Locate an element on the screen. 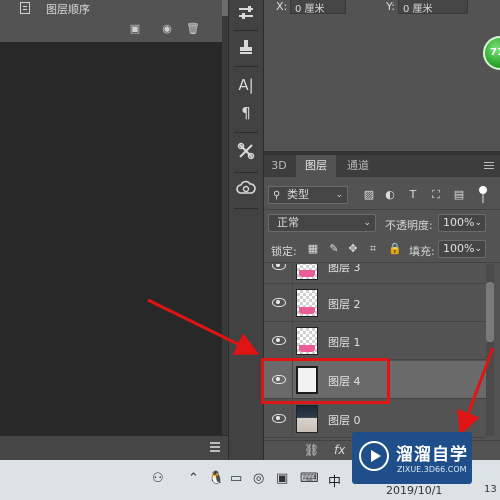 The width and height of the screenshot is (500, 500). chevron-up-icon: ⌃ is located at coordinates (193, 478).